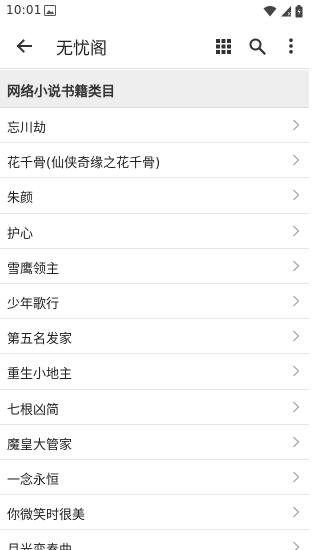  What do you see at coordinates (154, 266) in the screenshot?
I see `list-item: 雪鹰领主` at bounding box center [154, 266].